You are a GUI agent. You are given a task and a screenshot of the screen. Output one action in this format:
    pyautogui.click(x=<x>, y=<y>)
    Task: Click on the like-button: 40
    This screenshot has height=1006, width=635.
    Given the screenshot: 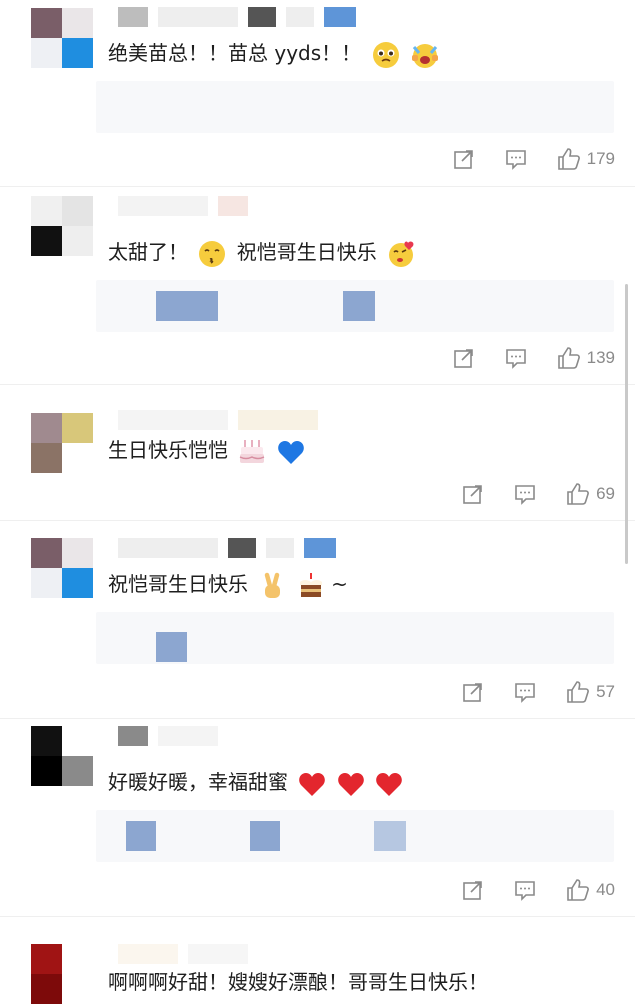 What is the action you would take?
    pyautogui.click(x=590, y=890)
    